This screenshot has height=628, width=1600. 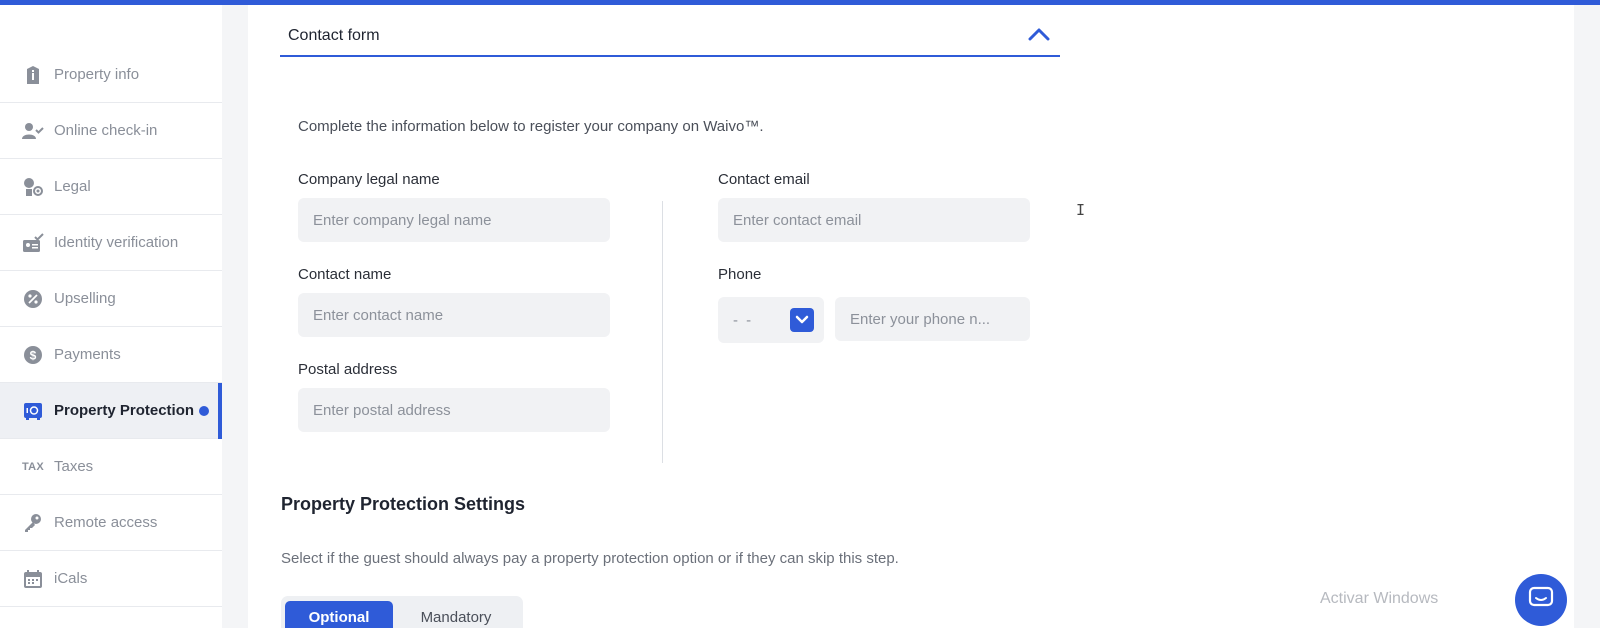 I want to click on contact-email-label: Contact email, so click(x=764, y=179).